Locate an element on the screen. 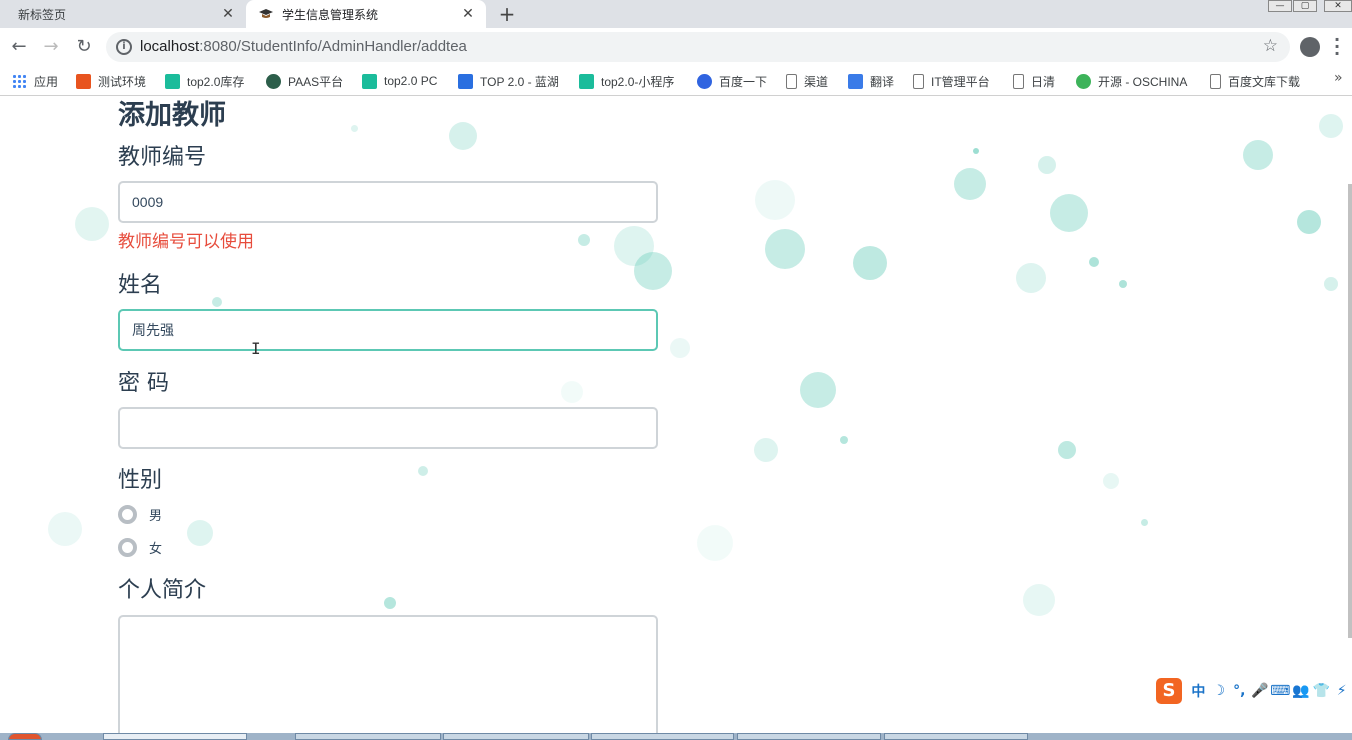 The width and height of the screenshot is (1352, 740). bookmark-item: top2.0 PC is located at coordinates (399, 81).